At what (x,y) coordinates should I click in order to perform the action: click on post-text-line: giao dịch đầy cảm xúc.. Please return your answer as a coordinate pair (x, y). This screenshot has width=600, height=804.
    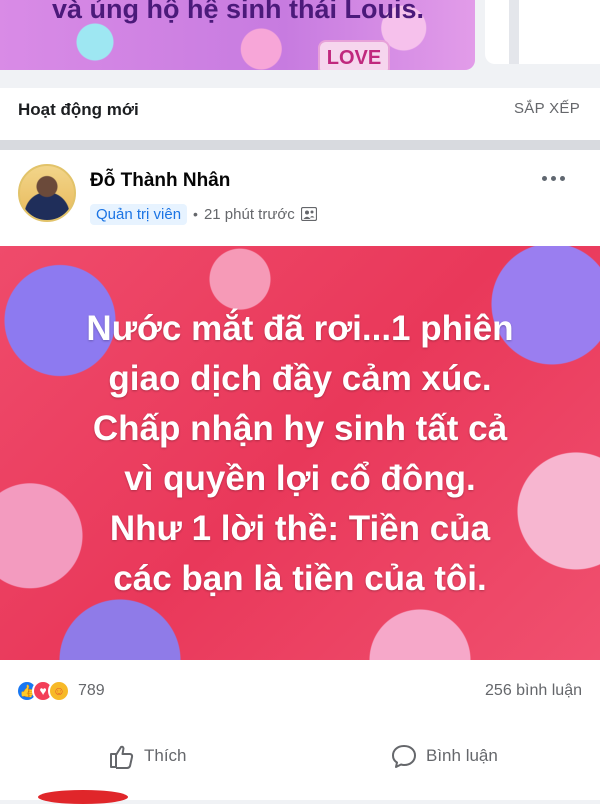
    Looking at the image, I should click on (300, 378).